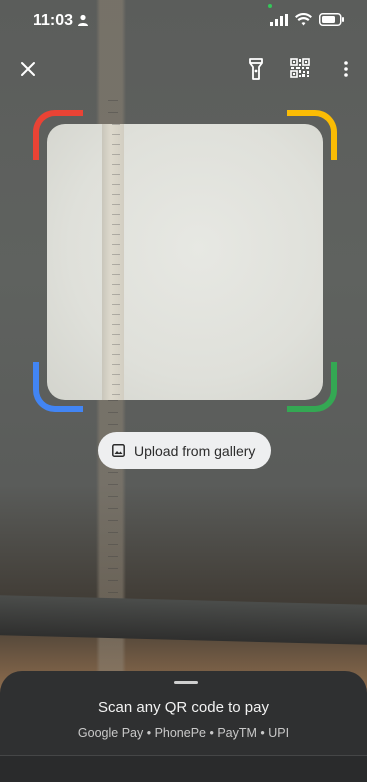  I want to click on frame-corner-top-left, so click(58, 135).